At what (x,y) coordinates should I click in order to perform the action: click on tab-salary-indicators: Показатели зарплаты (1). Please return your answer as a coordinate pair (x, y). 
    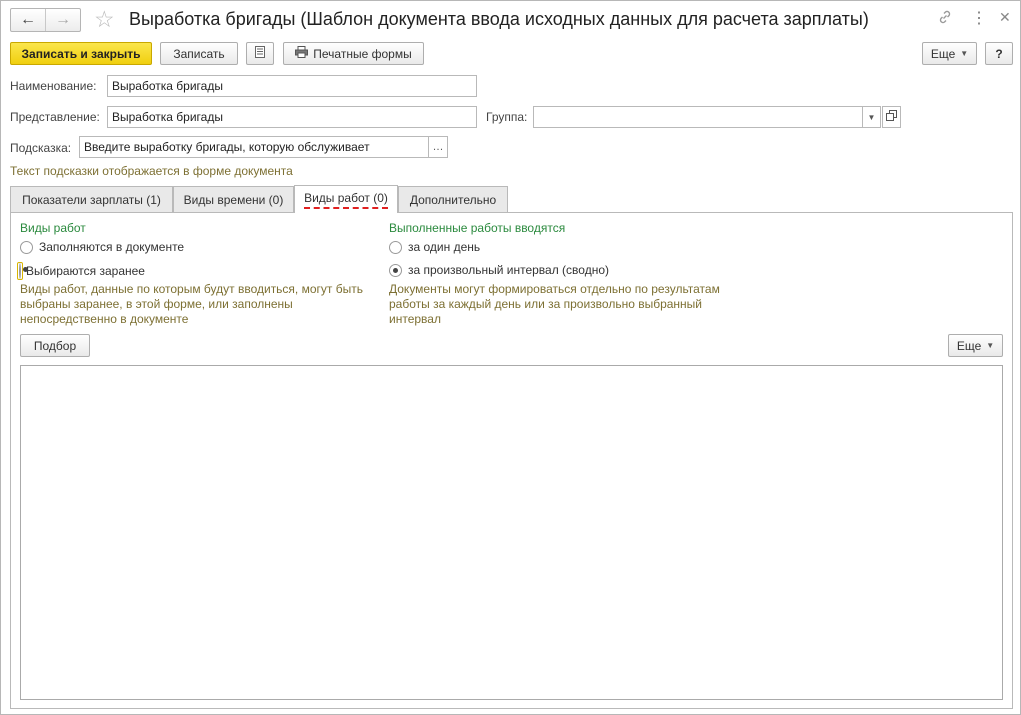
    Looking at the image, I should click on (91, 199).